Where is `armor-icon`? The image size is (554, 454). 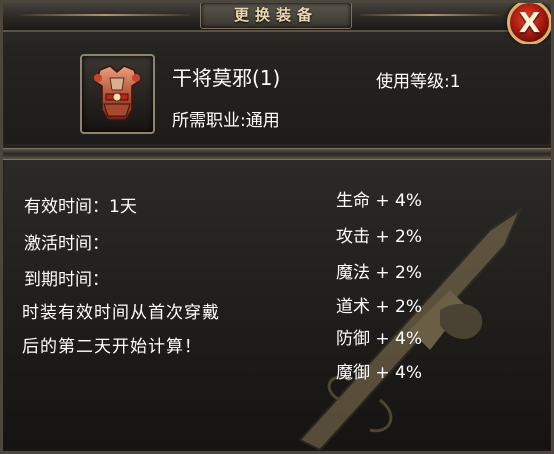 armor-icon is located at coordinates (117, 93).